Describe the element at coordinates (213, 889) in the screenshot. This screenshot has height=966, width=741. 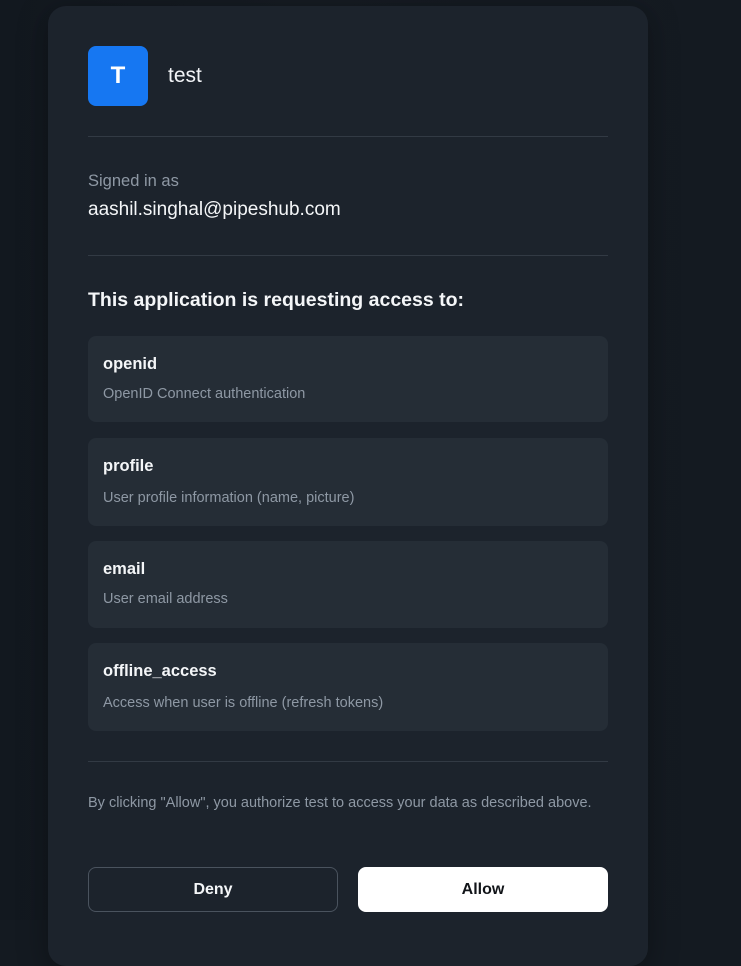
I see `deny-button: Deny` at that location.